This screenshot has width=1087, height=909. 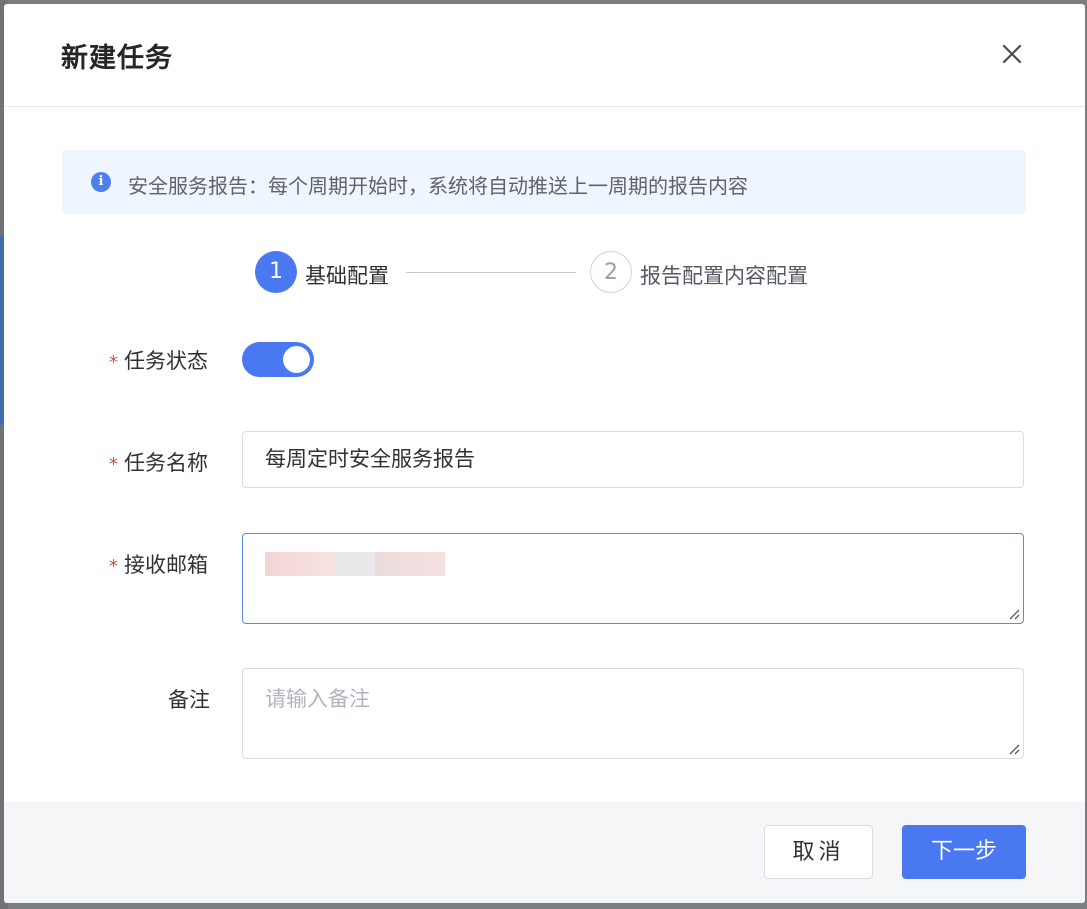 I want to click on task-name-input: 每周定时安全服务报告, so click(x=633, y=459).